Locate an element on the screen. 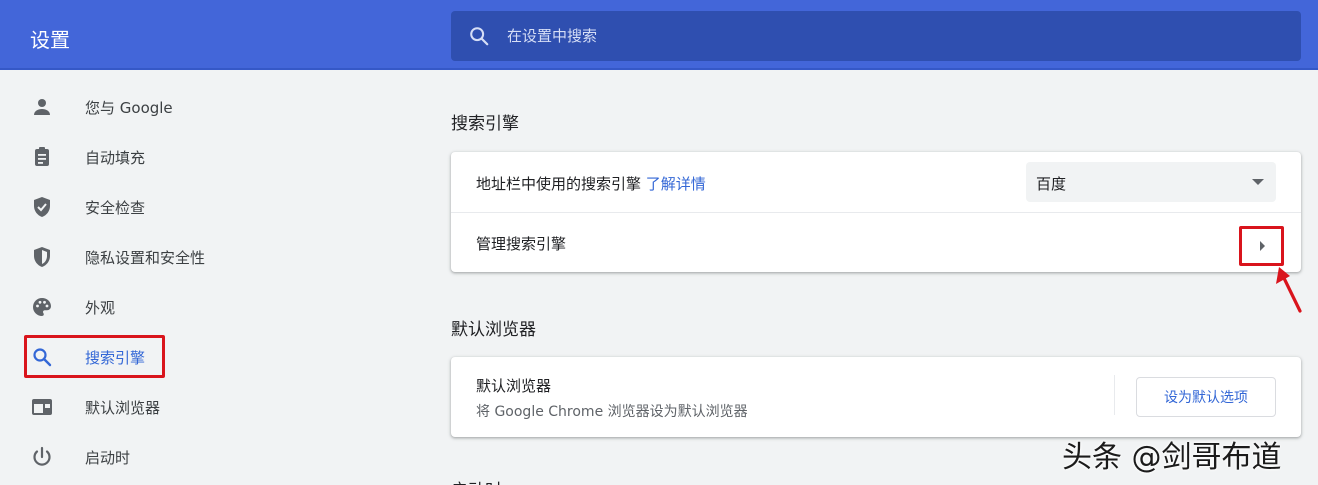  sidebar-item-label: 自动填充 is located at coordinates (115, 158).